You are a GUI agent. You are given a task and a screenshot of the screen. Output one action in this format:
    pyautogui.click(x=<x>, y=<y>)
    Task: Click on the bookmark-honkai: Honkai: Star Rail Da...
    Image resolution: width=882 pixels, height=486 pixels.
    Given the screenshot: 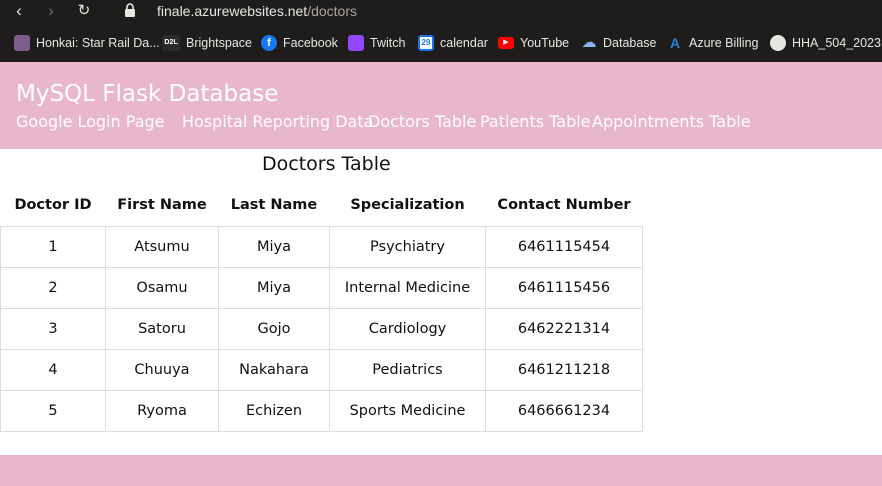 What is the action you would take?
    pyautogui.click(x=87, y=43)
    